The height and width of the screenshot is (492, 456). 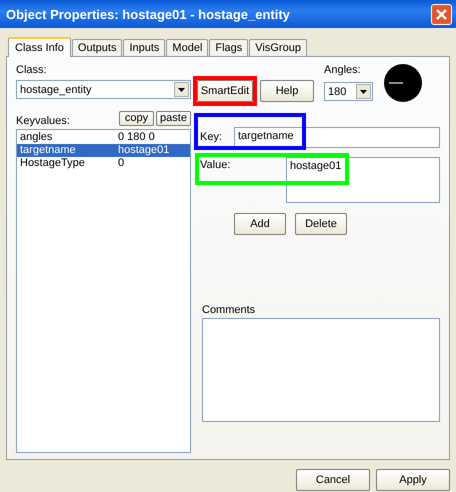 I want to click on tab: VisGroup, so click(x=278, y=47).